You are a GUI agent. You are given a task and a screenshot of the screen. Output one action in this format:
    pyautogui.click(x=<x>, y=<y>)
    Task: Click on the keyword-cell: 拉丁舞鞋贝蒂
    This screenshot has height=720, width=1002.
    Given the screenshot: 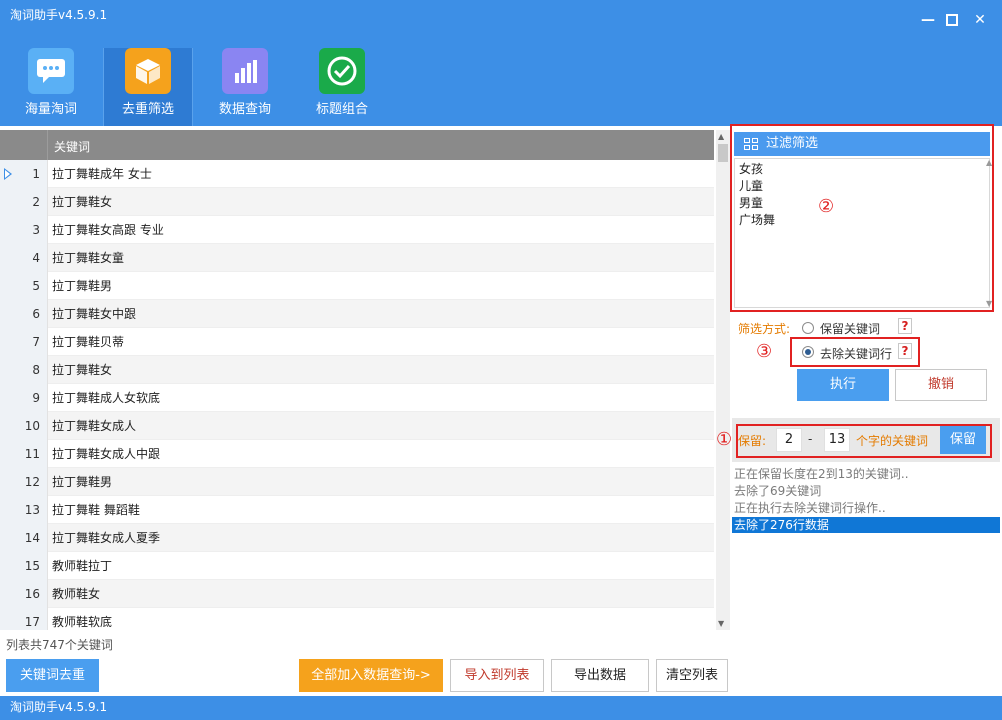 What is the action you would take?
    pyautogui.click(x=88, y=342)
    